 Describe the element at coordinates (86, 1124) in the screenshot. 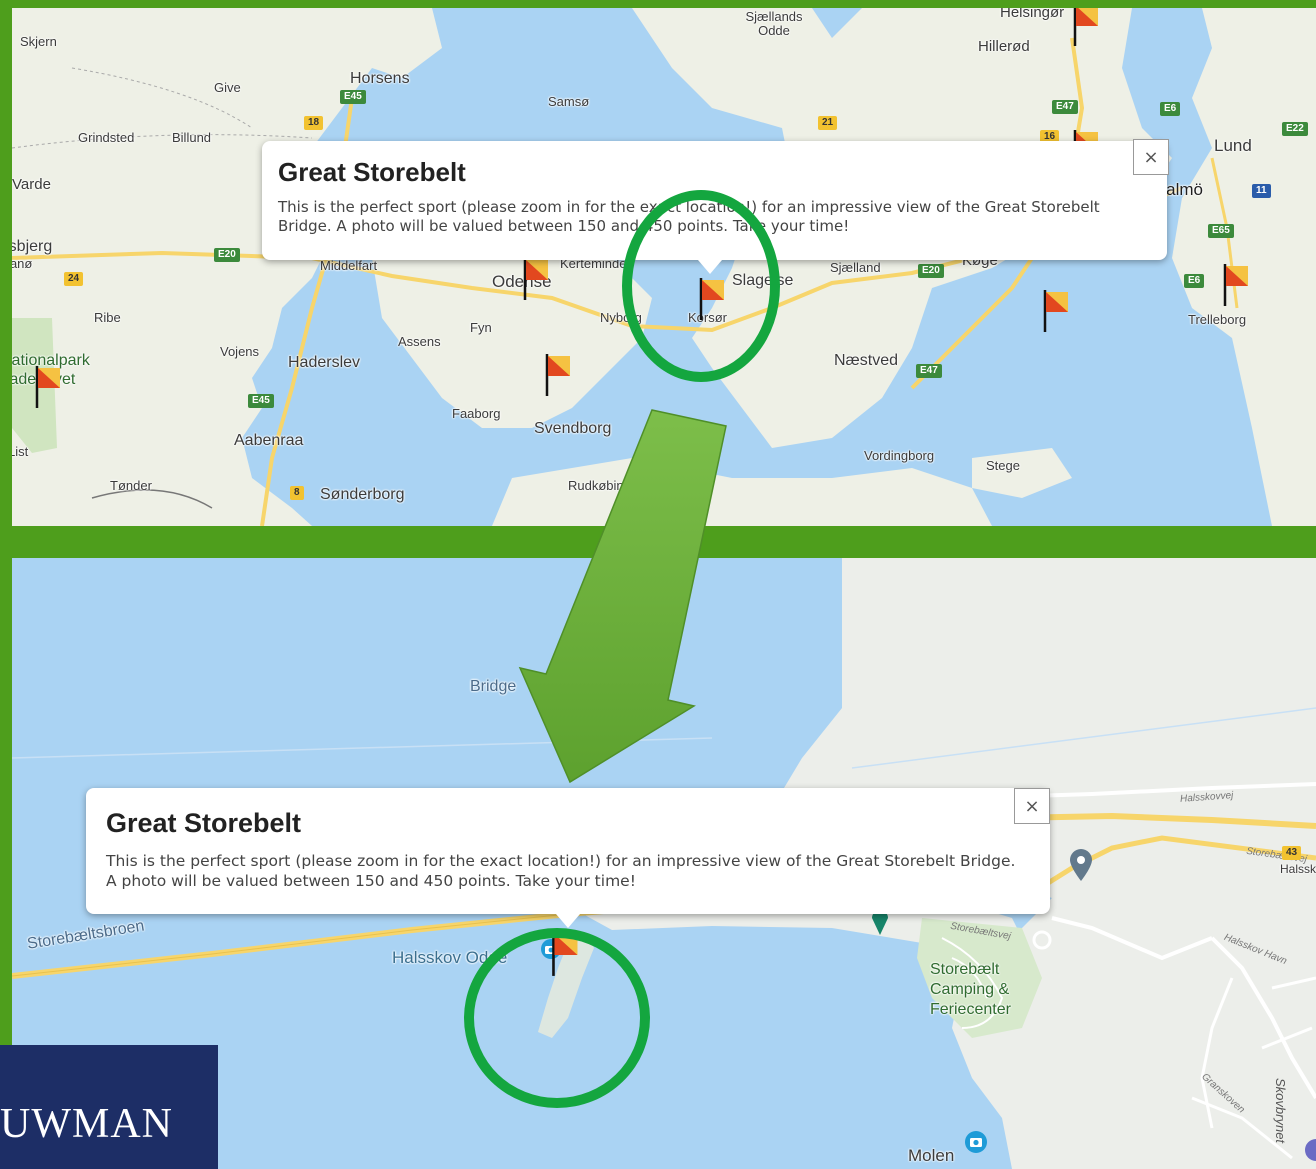

I see `logo-text: UWMAN` at that location.